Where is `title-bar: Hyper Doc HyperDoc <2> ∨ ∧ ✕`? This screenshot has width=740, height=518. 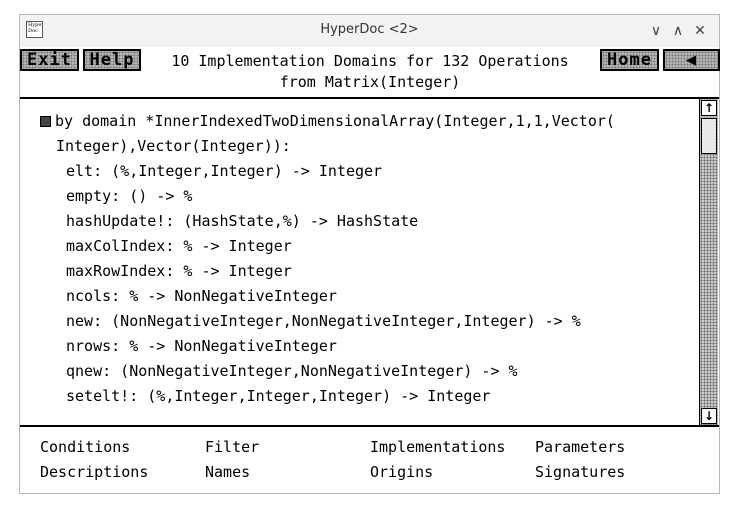
title-bar: Hyper Doc HyperDoc <2> ∨ ∧ ✕ is located at coordinates (369, 31).